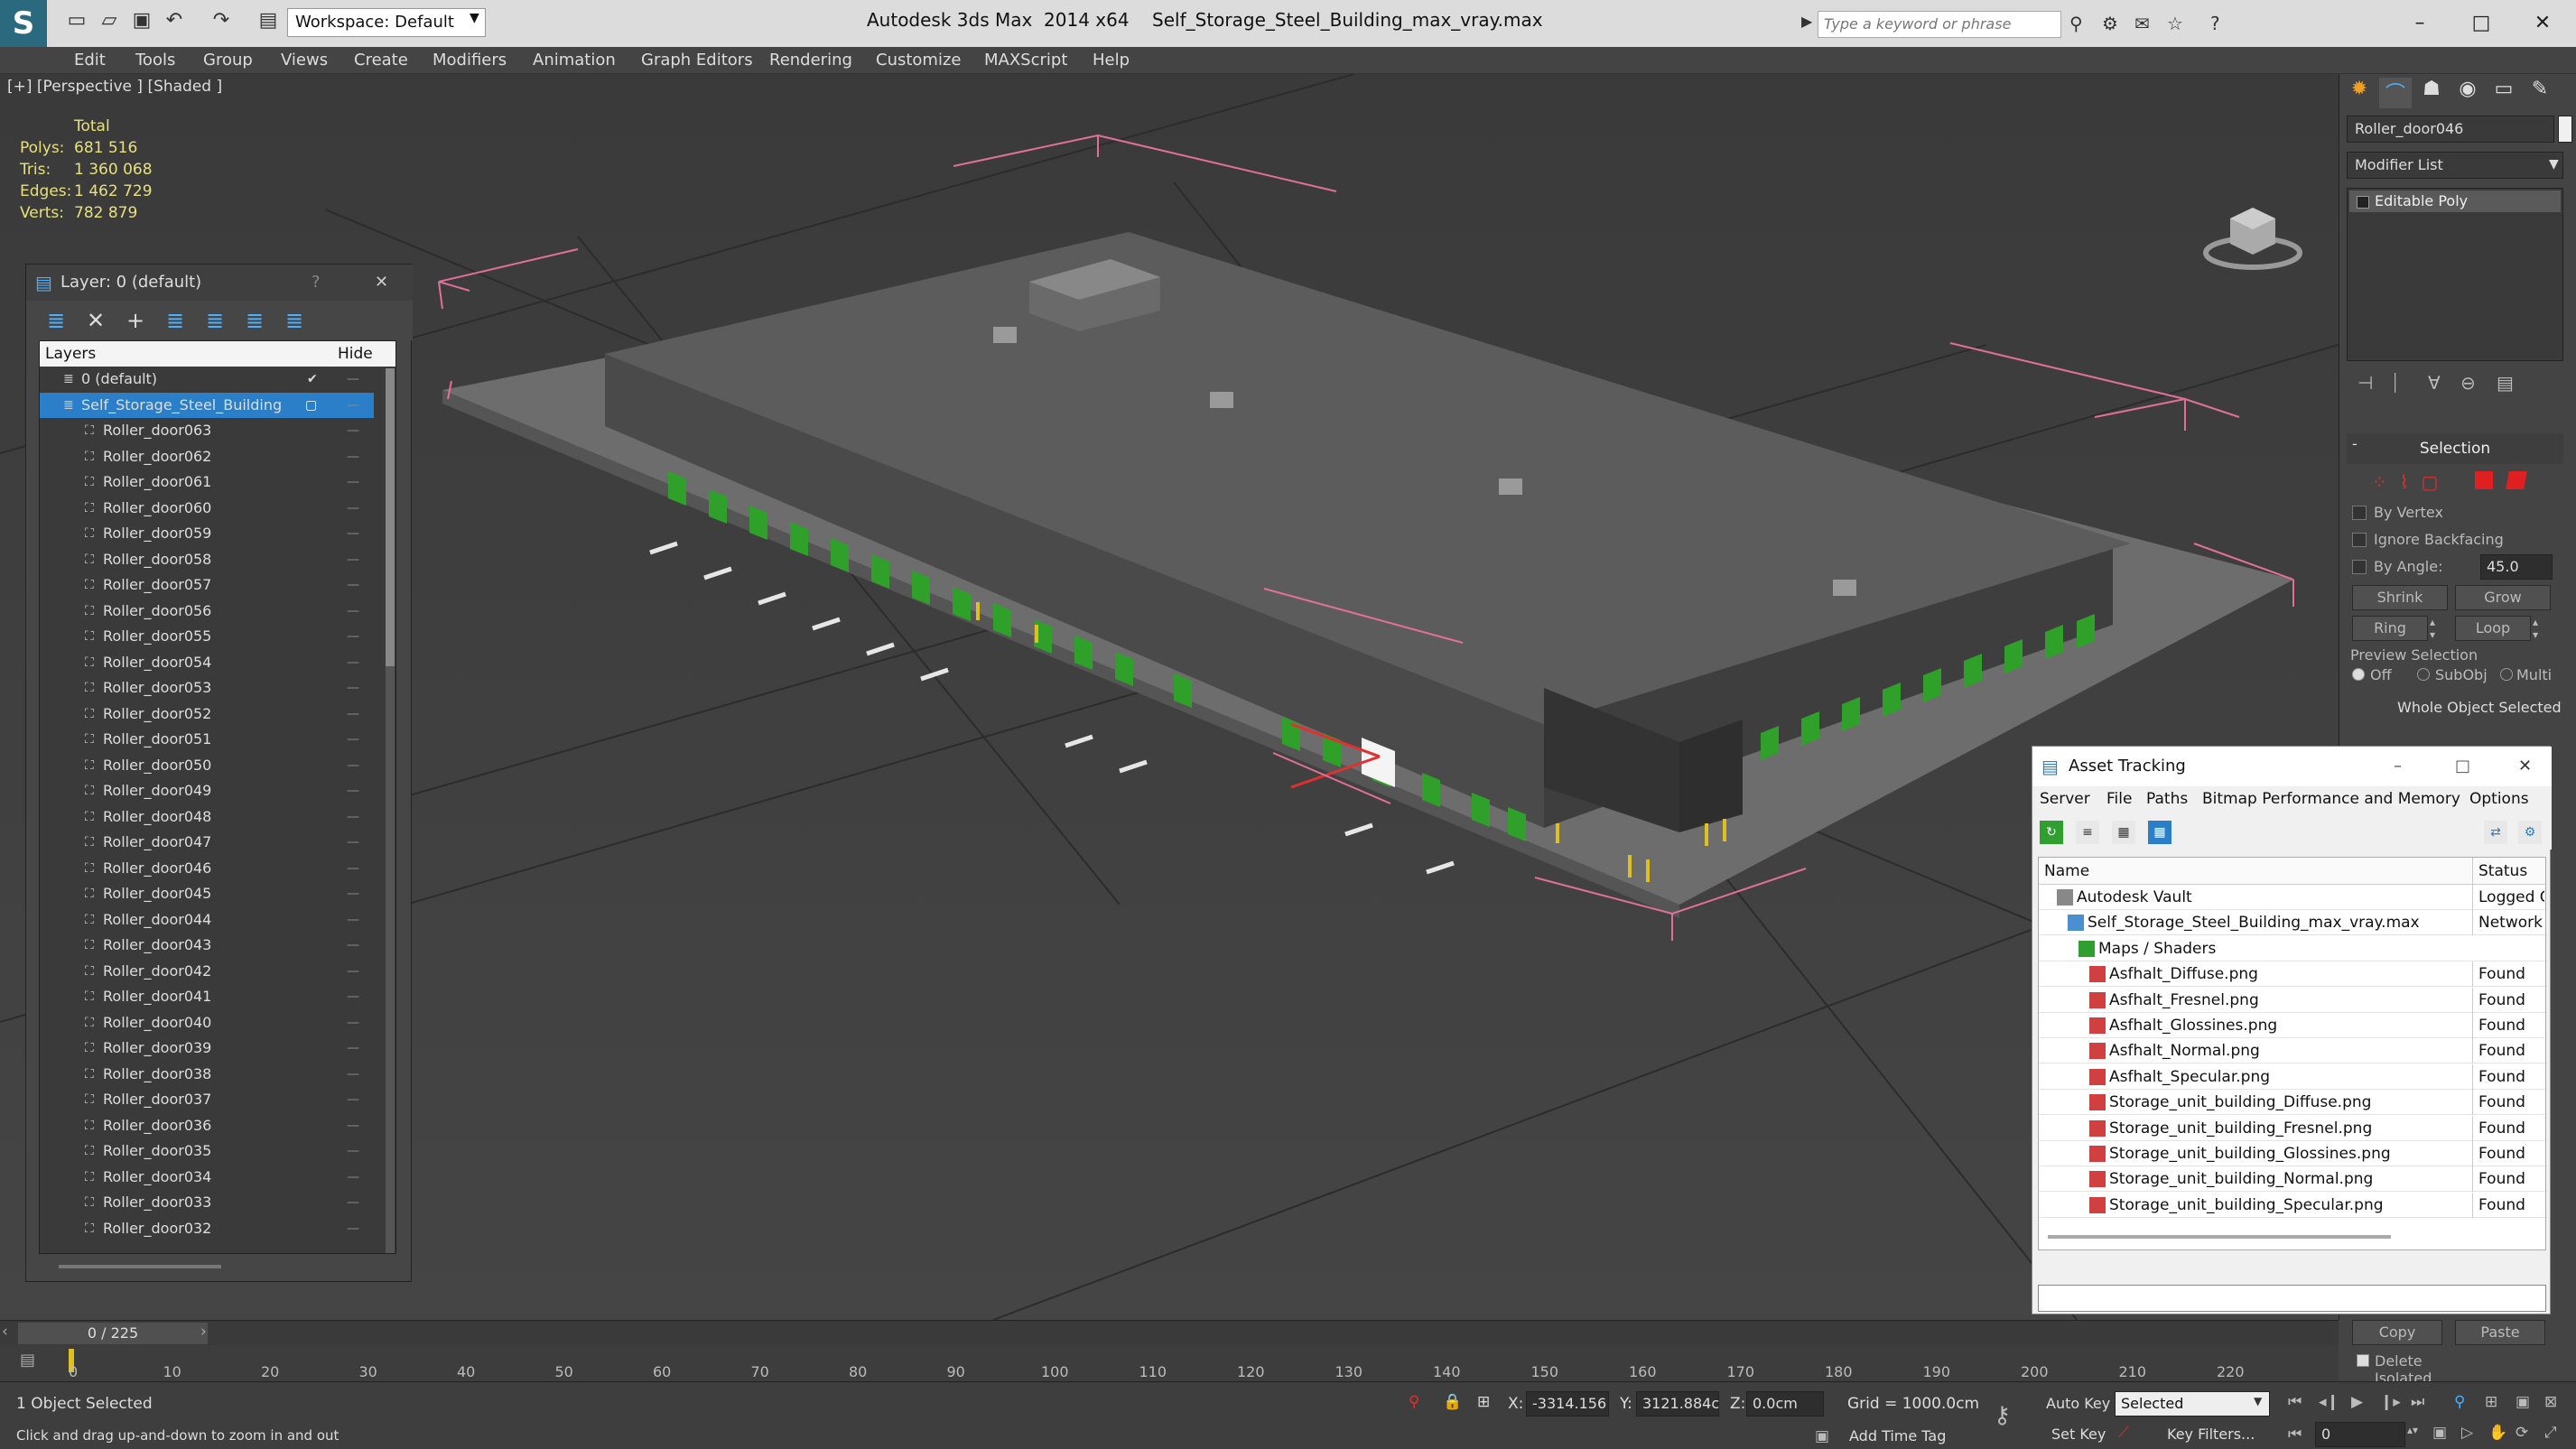 This screenshot has height=1449, width=2576. I want to click on modifier-list-arrow-icon: ▼, so click(2554, 164).